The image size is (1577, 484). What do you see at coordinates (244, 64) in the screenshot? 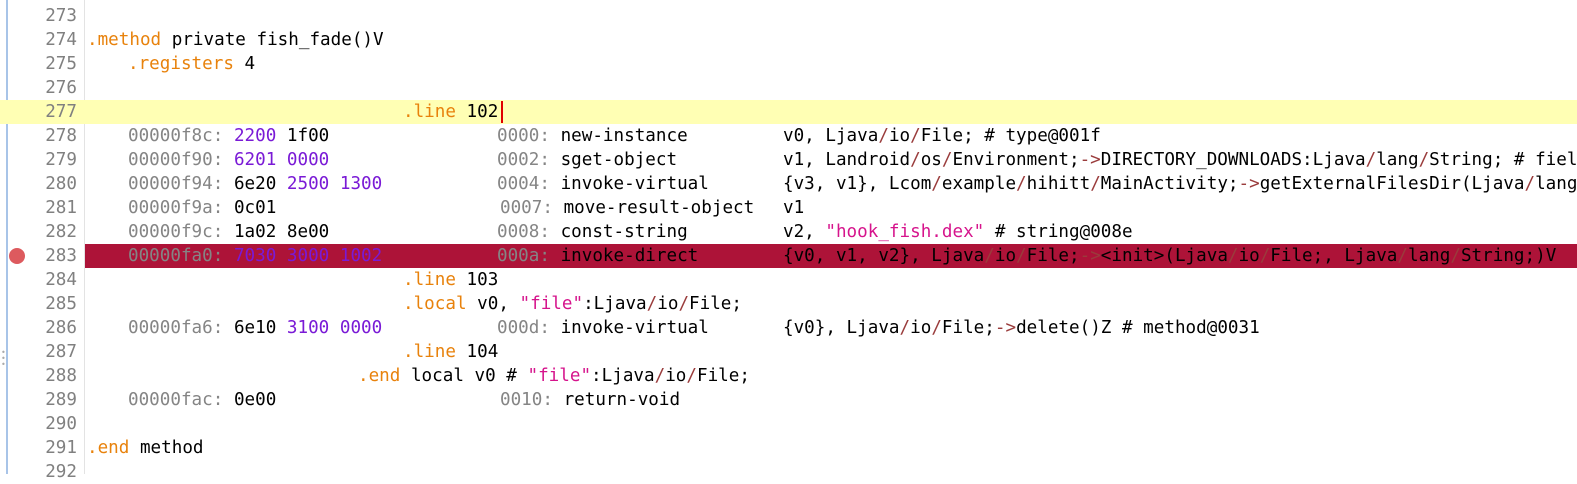
I see `code-token: 4` at bounding box center [244, 64].